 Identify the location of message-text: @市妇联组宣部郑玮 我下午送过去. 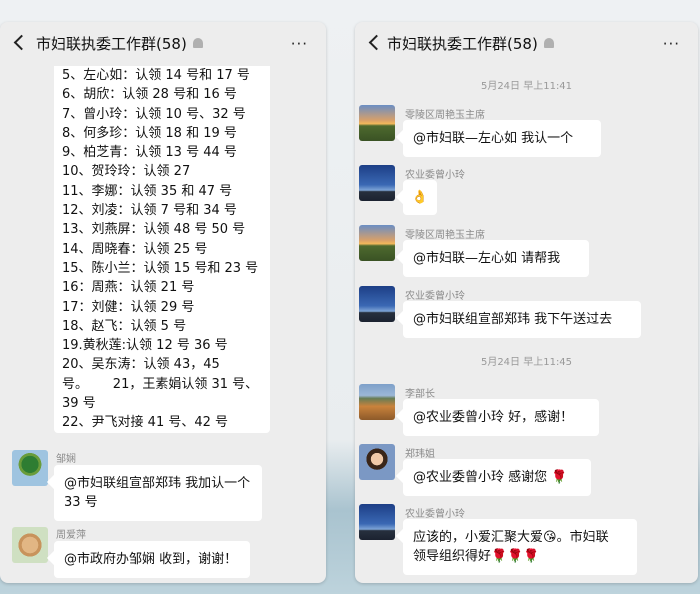
(513, 319).